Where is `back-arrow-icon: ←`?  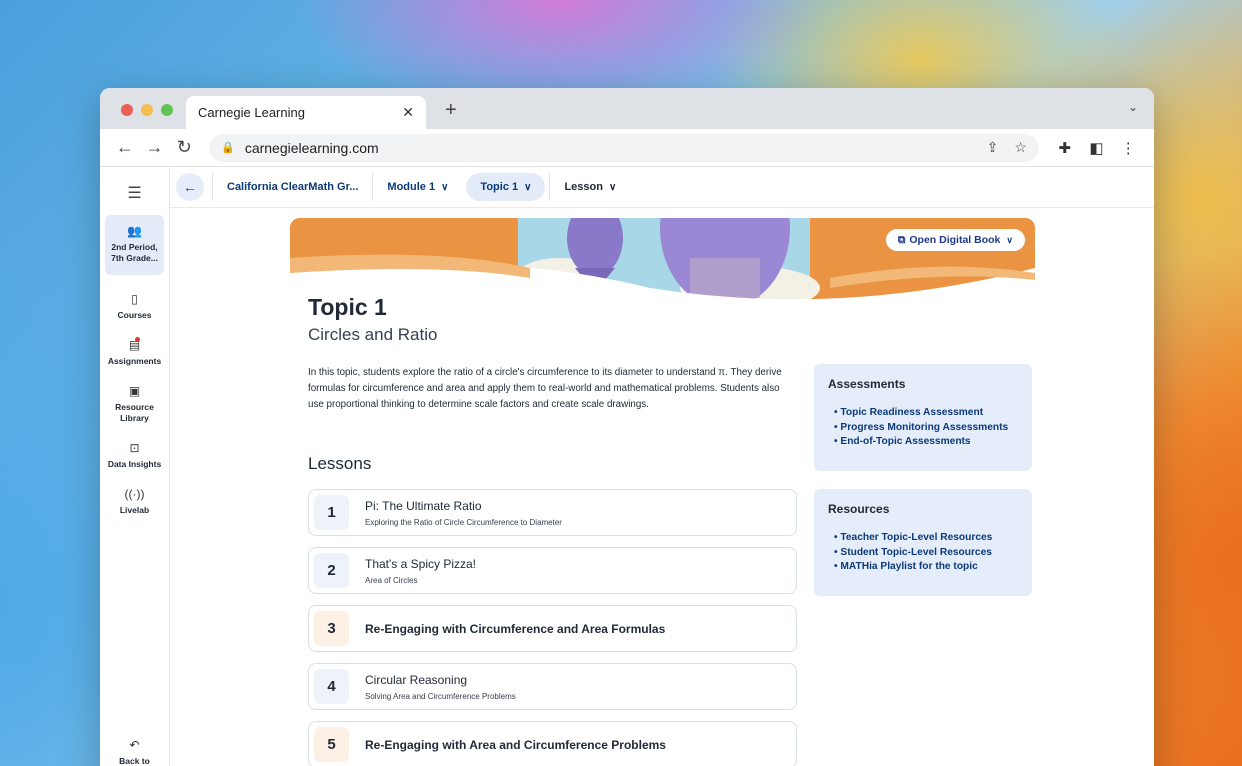 back-arrow-icon: ← is located at coordinates (125, 147).